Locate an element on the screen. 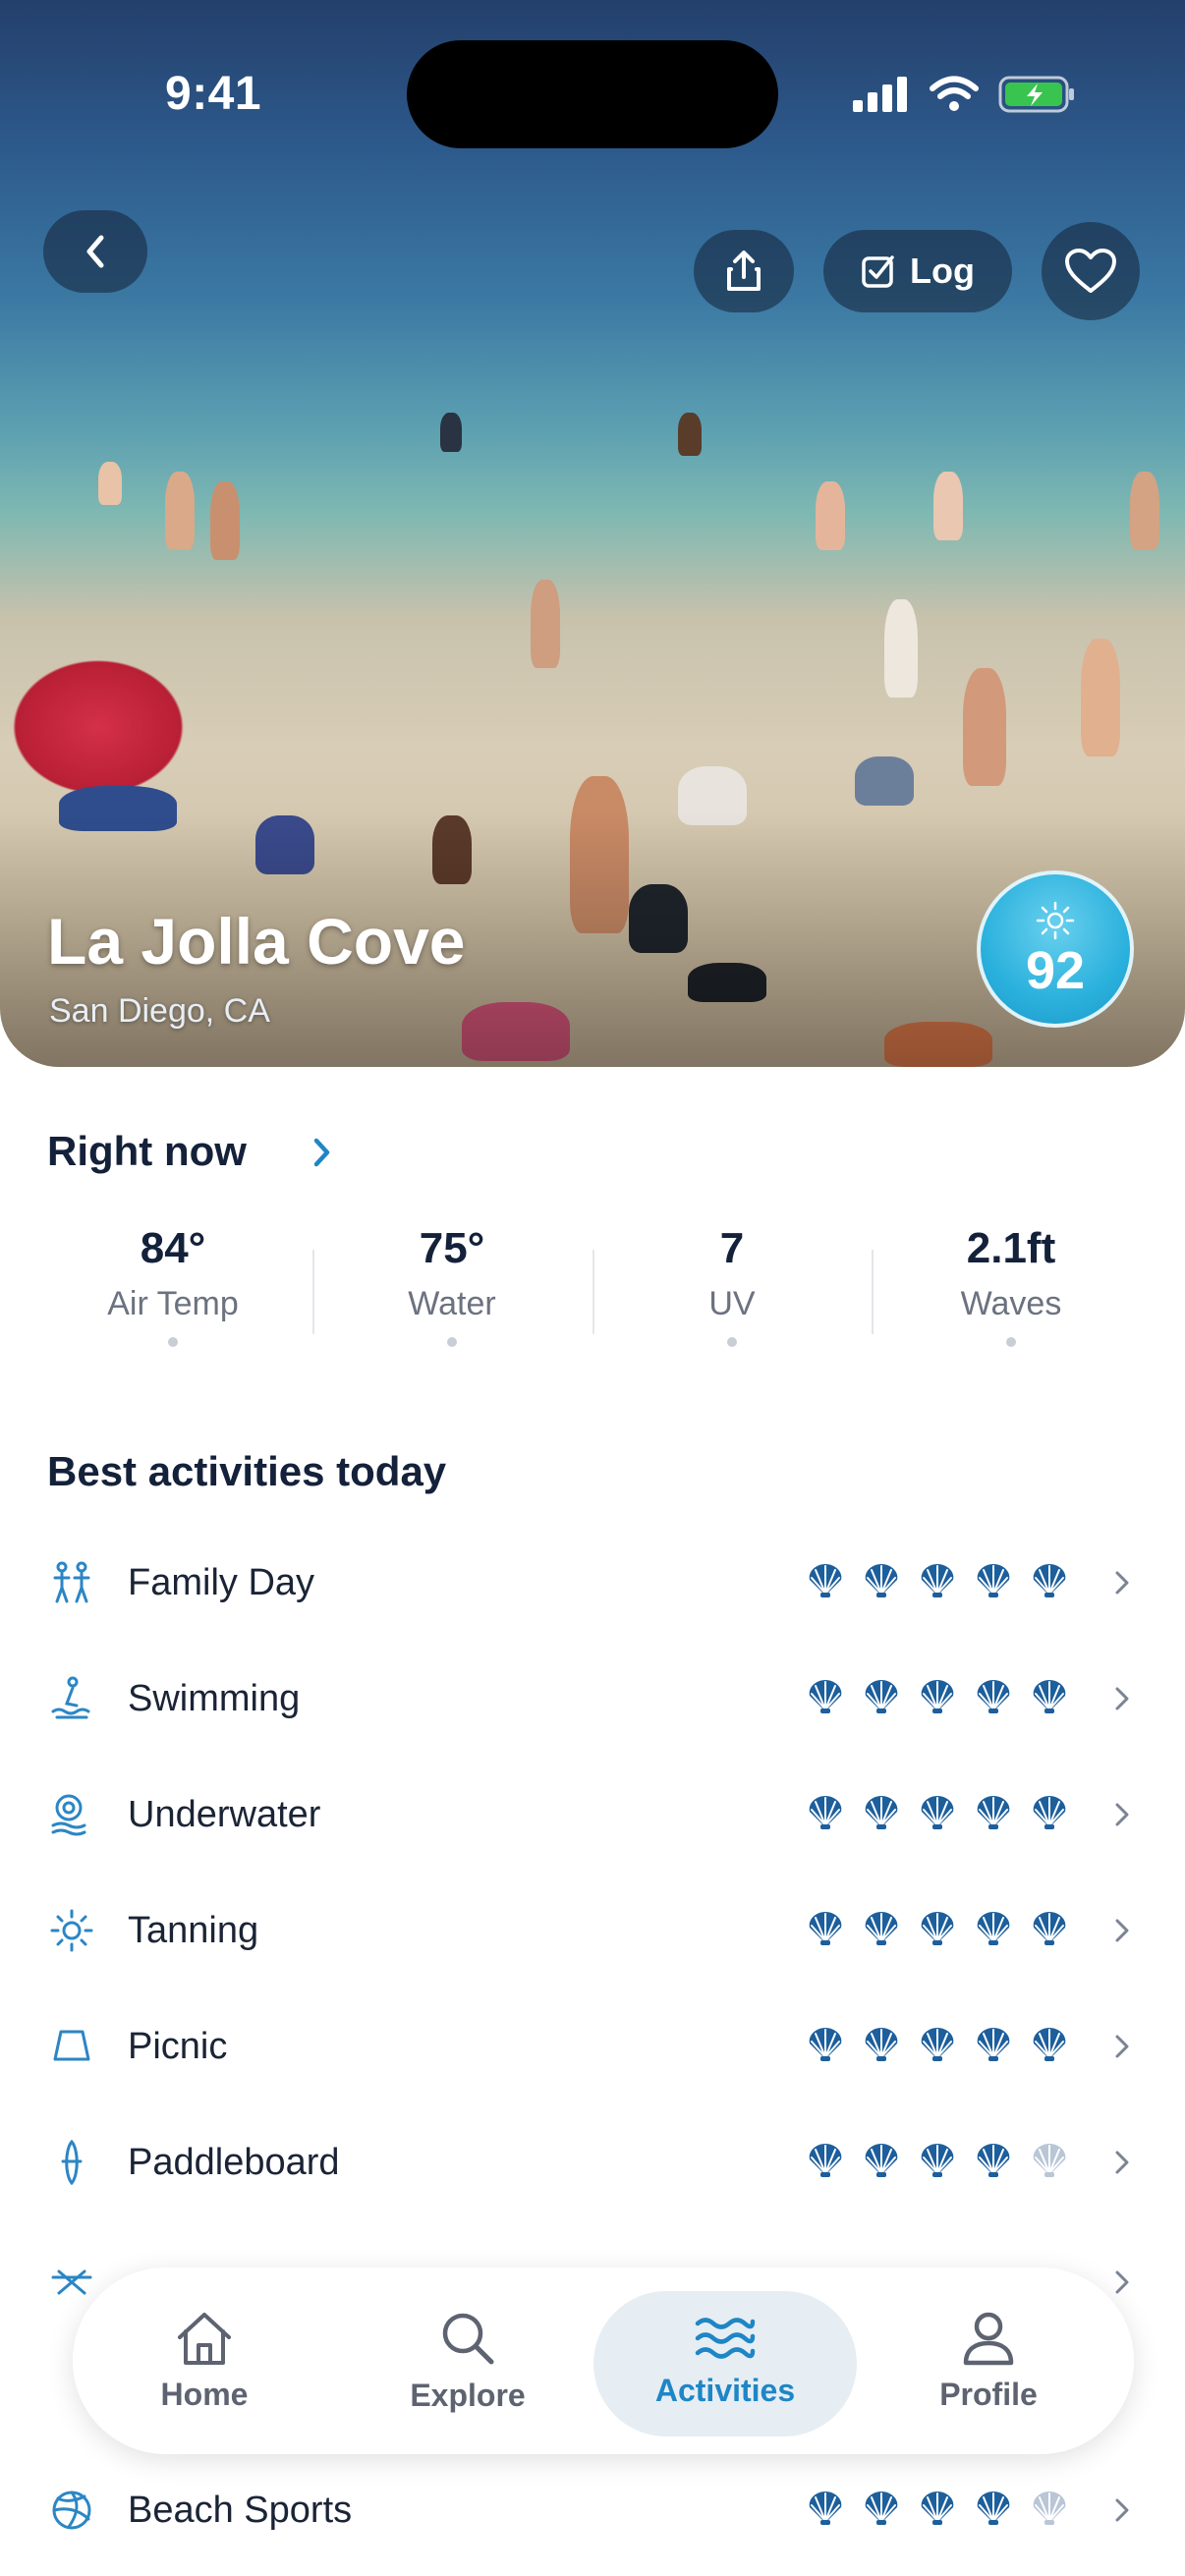  tab-label: Activities is located at coordinates (725, 2390).